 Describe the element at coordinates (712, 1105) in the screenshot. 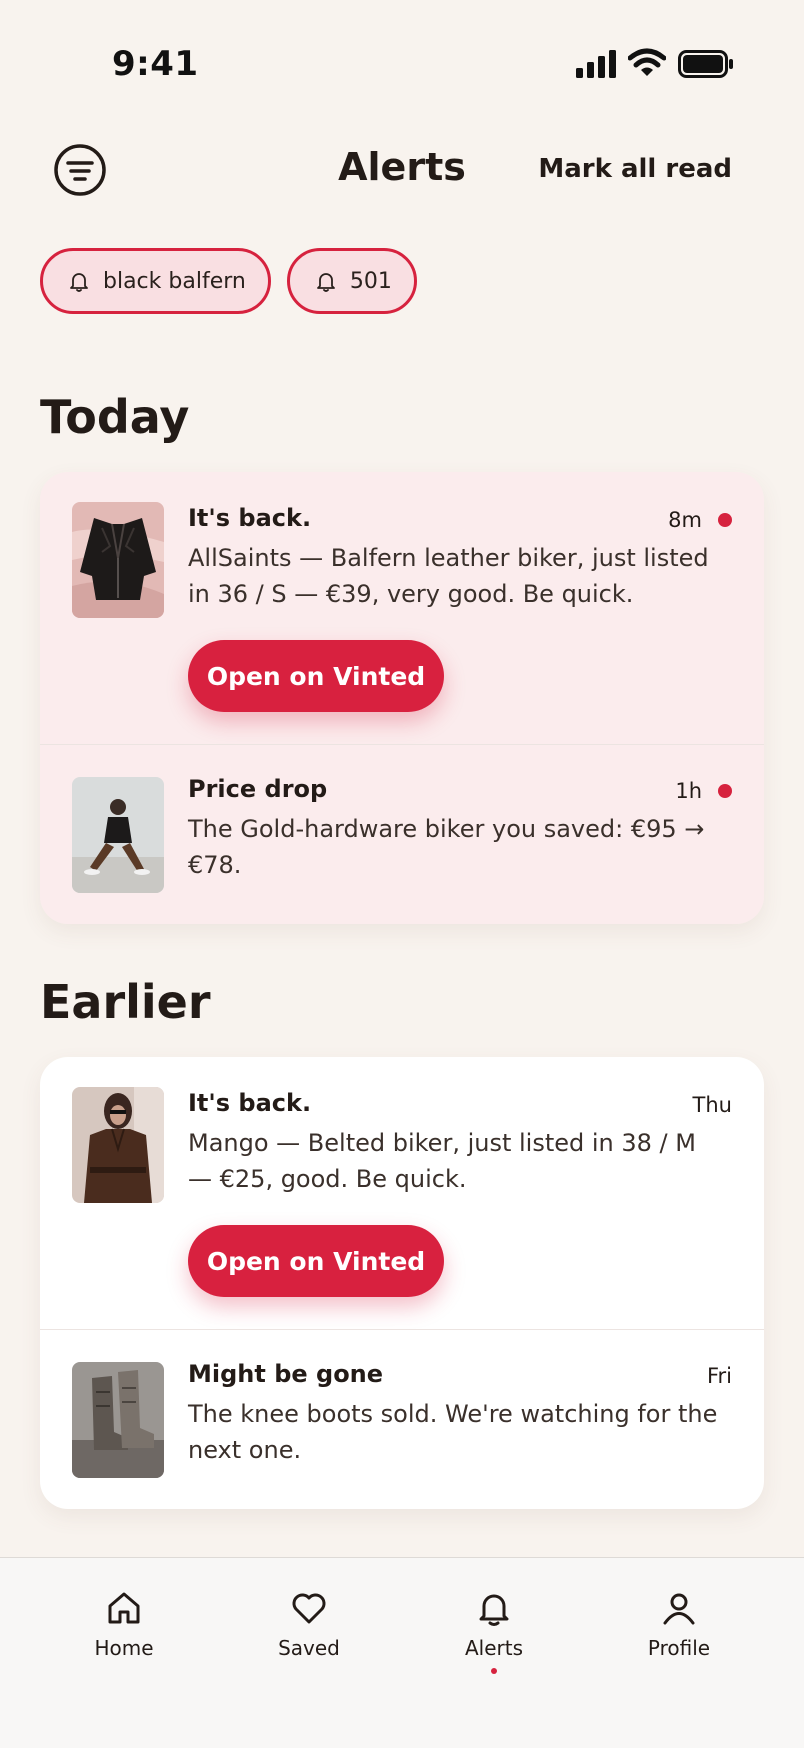

I see `alert-time: Thu` at that location.